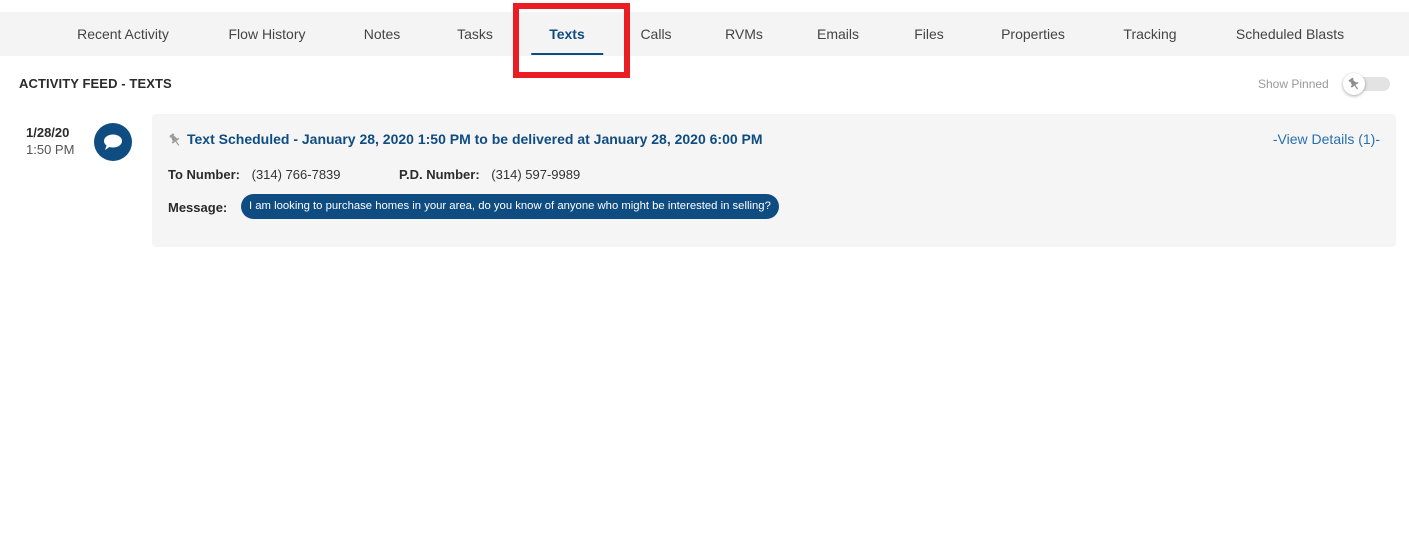  I want to click on message-label: Message:, so click(198, 207).